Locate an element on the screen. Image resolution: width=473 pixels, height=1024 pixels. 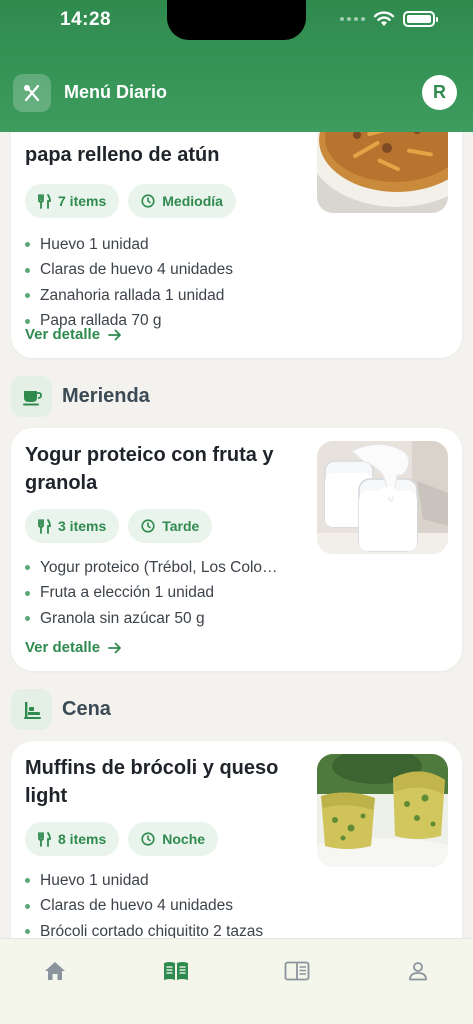
section-title: Cena is located at coordinates (86, 709).